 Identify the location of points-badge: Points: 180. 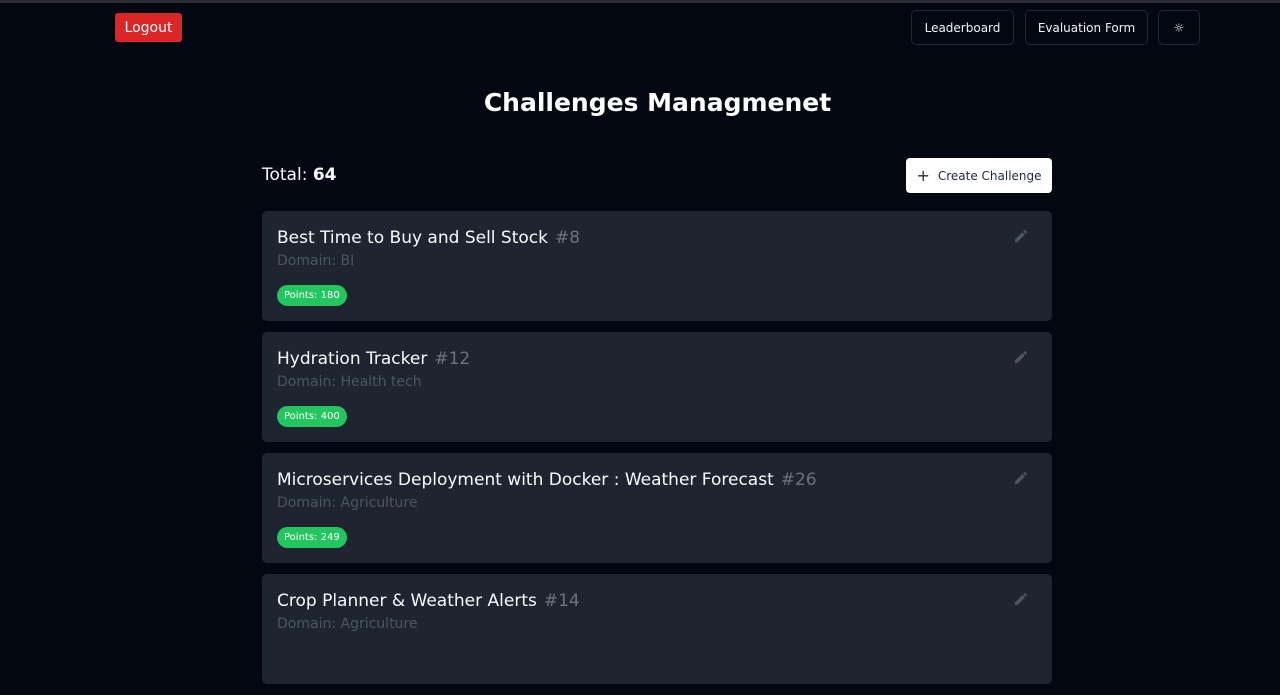
(312, 295).